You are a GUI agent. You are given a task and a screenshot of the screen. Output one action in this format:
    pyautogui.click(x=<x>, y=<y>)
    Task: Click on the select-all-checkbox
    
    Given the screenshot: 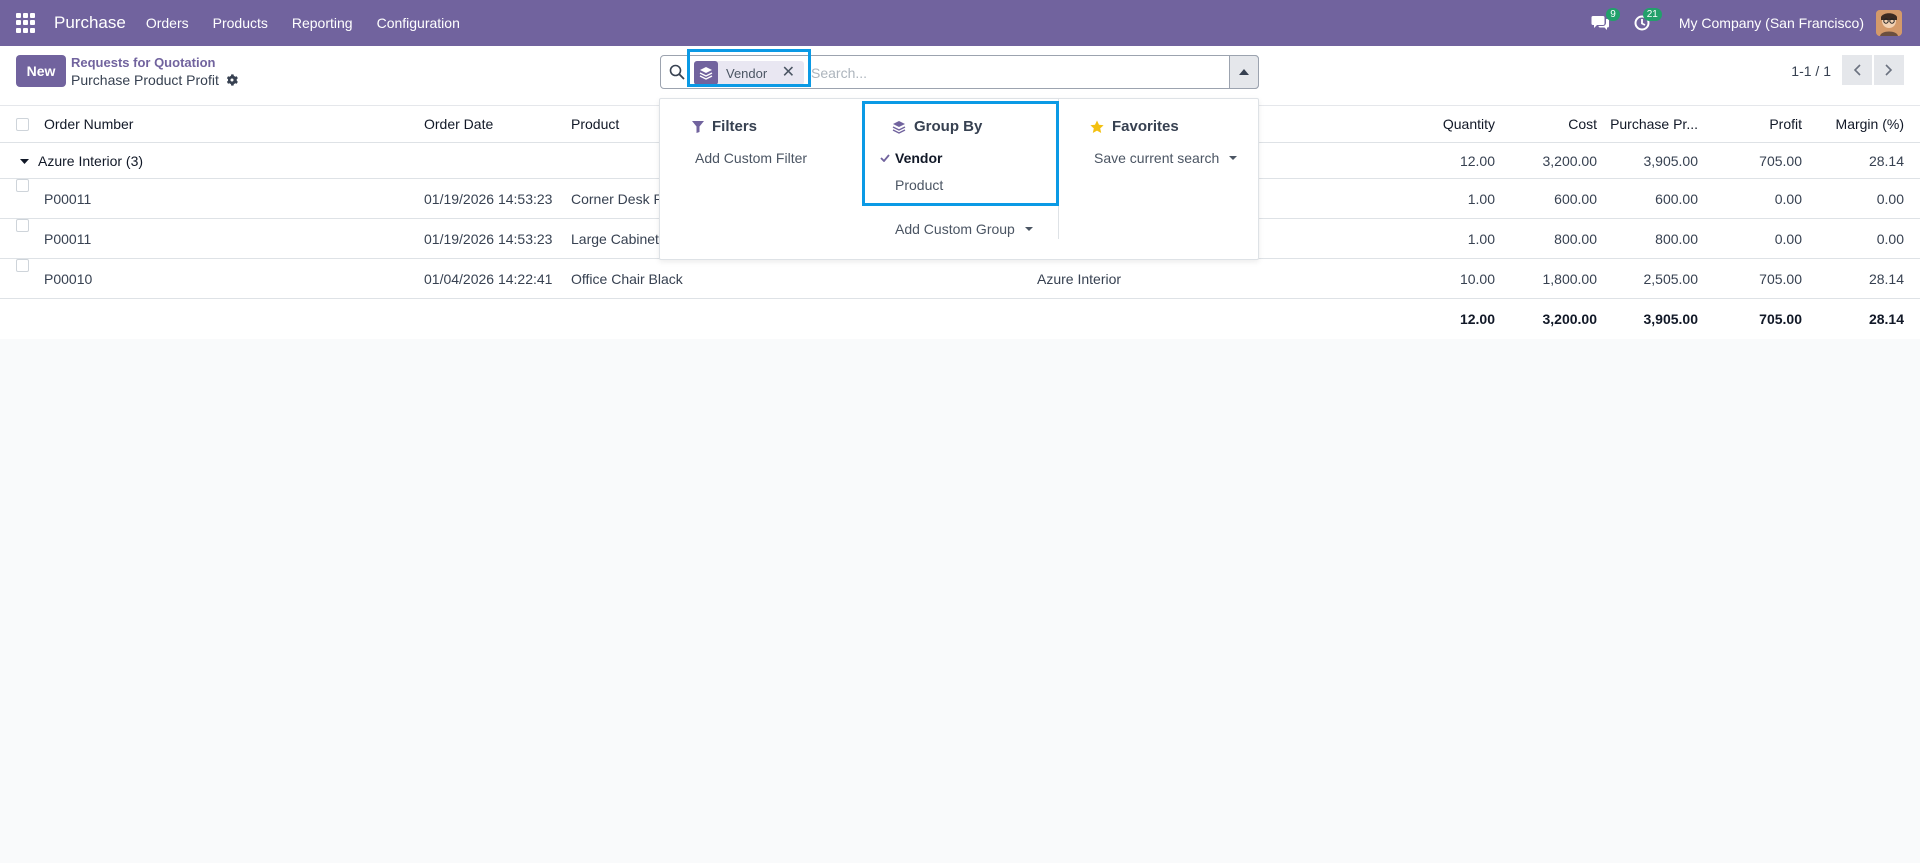 What is the action you would take?
    pyautogui.click(x=22, y=124)
    